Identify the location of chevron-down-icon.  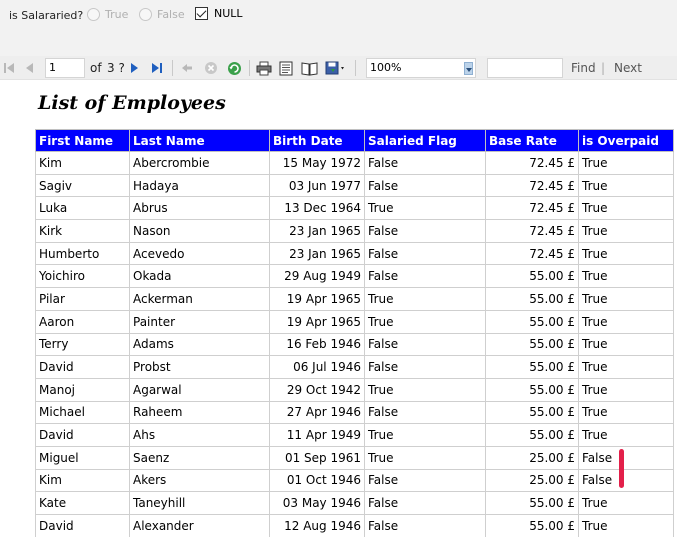
(468, 68).